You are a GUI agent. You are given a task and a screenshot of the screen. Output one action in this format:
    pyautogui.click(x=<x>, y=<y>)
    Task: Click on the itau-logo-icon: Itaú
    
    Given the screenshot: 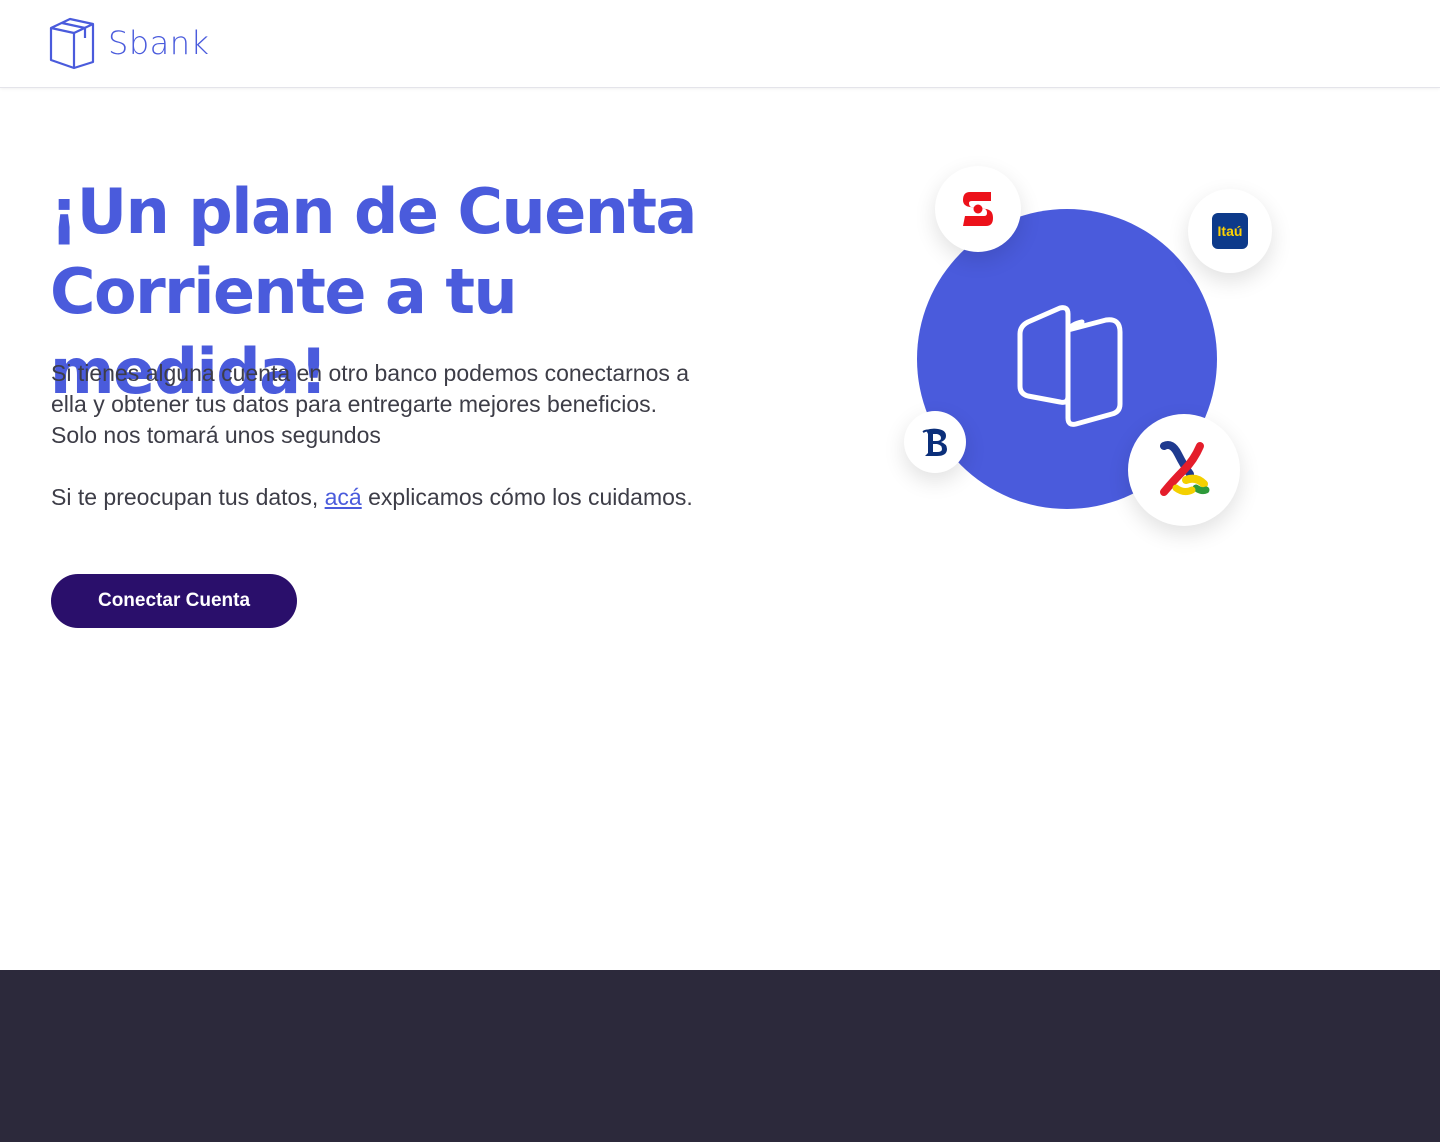 What is the action you would take?
    pyautogui.click(x=1230, y=231)
    